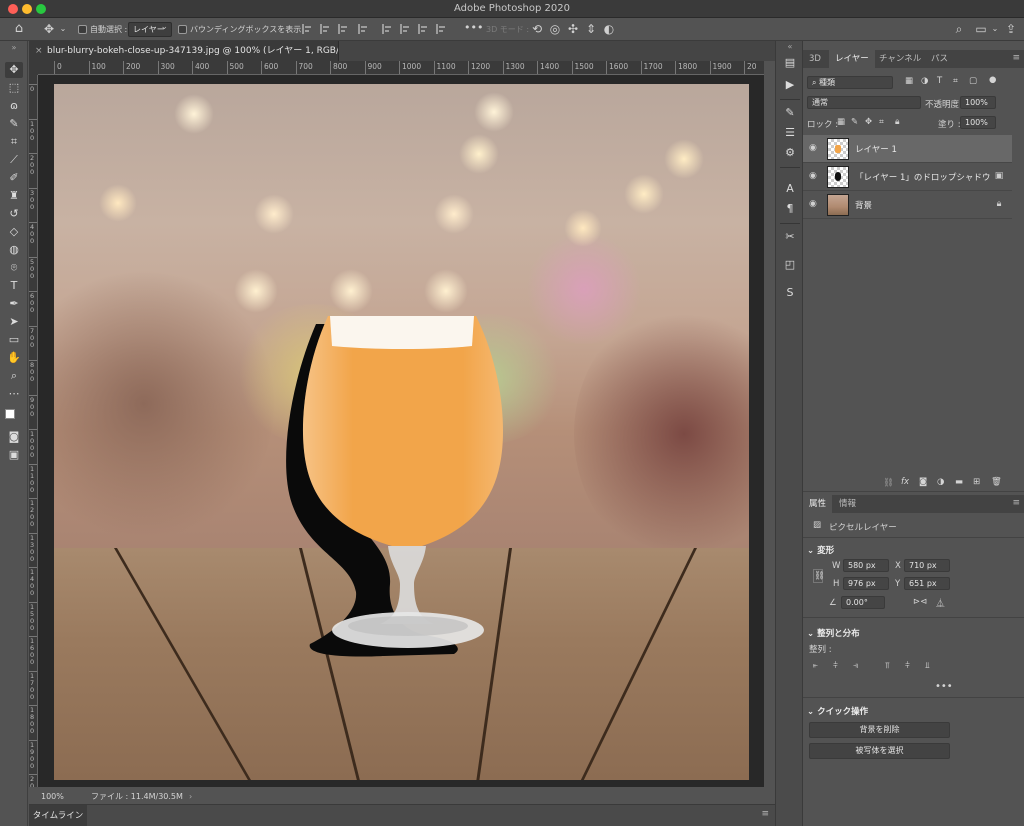  What do you see at coordinates (900, 59) in the screenshot?
I see `tab-channels: チャンネル` at bounding box center [900, 59].